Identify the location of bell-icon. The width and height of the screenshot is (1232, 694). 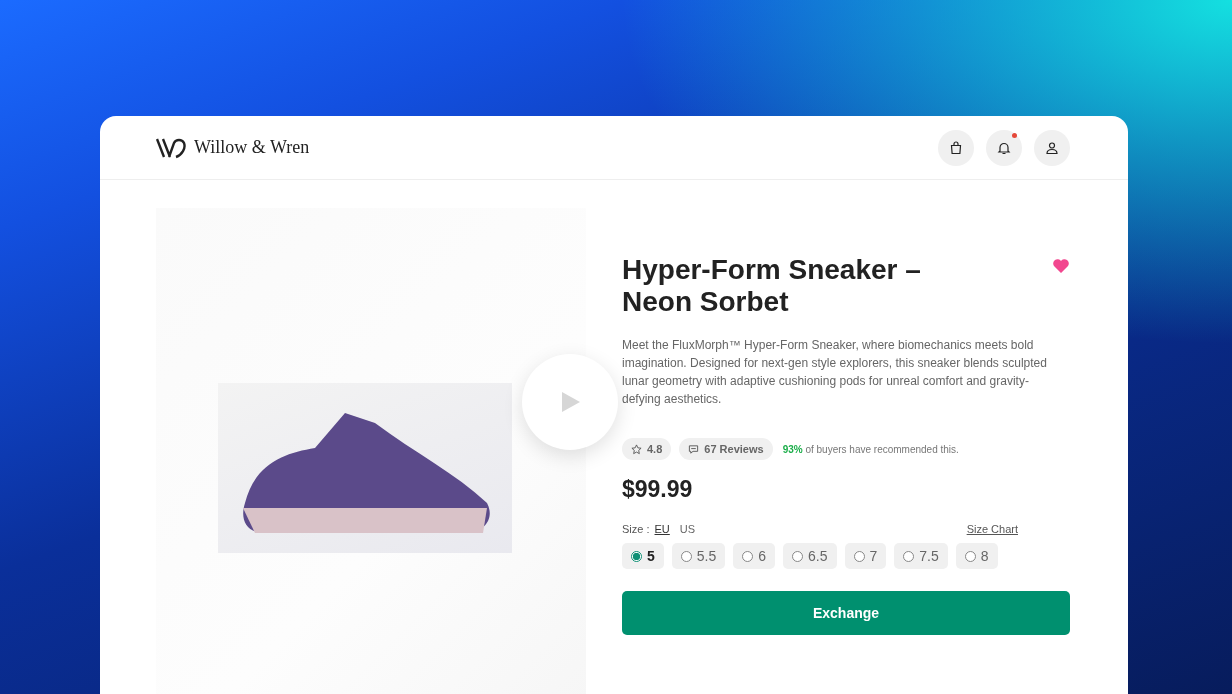
(1004, 147).